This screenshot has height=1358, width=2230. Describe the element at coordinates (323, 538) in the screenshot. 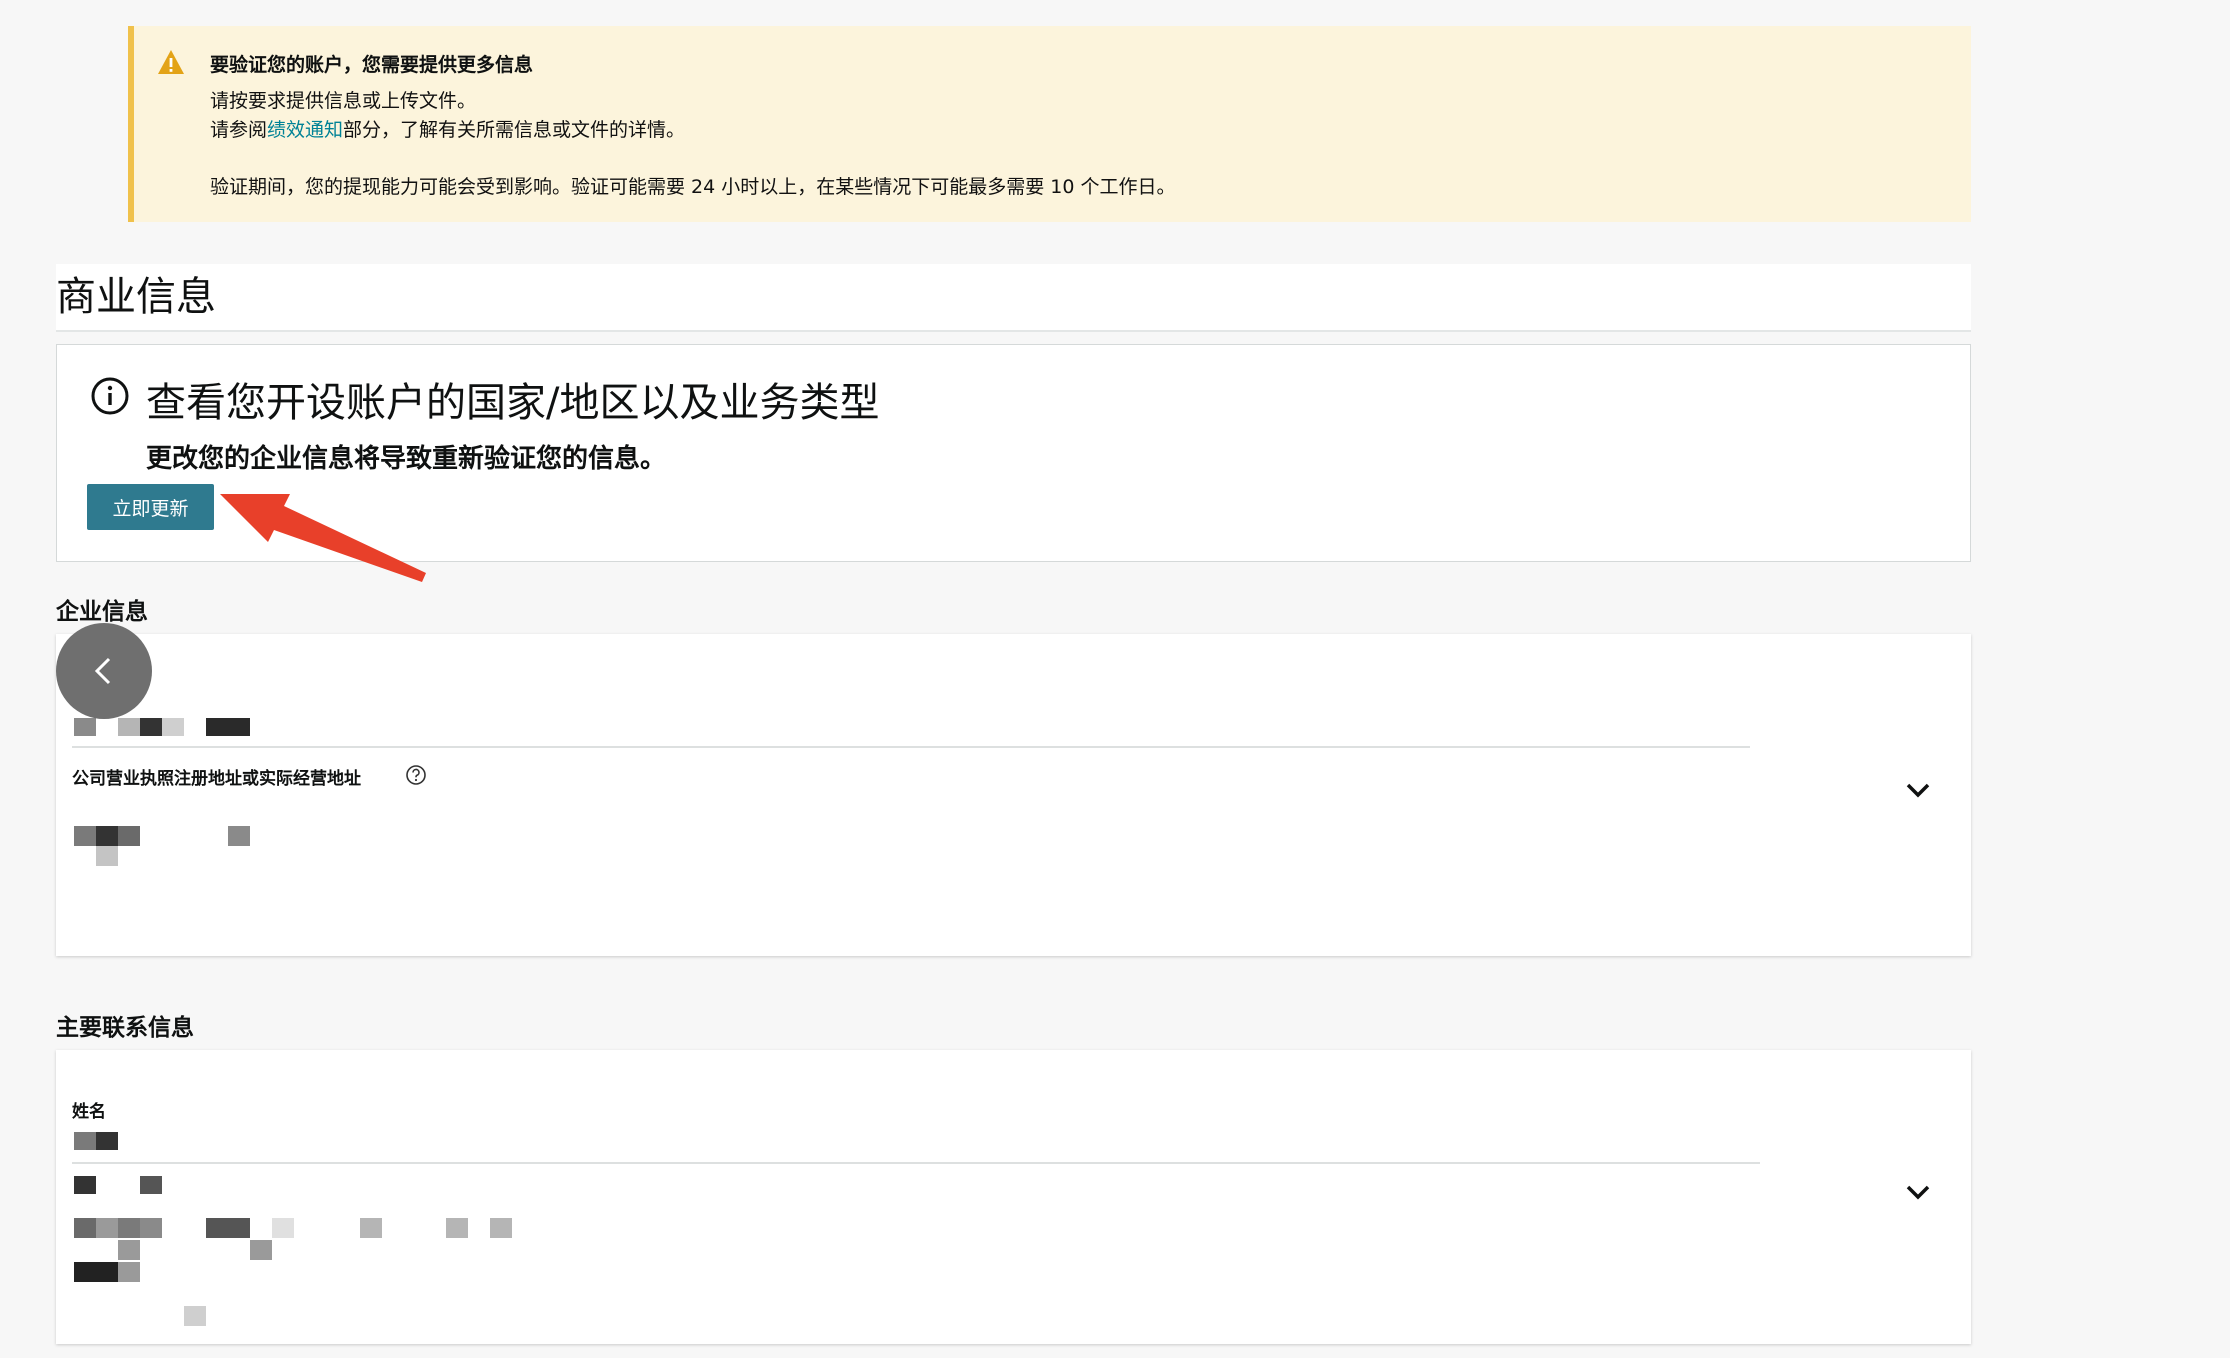

I see `annotation-arrow-icon` at that location.